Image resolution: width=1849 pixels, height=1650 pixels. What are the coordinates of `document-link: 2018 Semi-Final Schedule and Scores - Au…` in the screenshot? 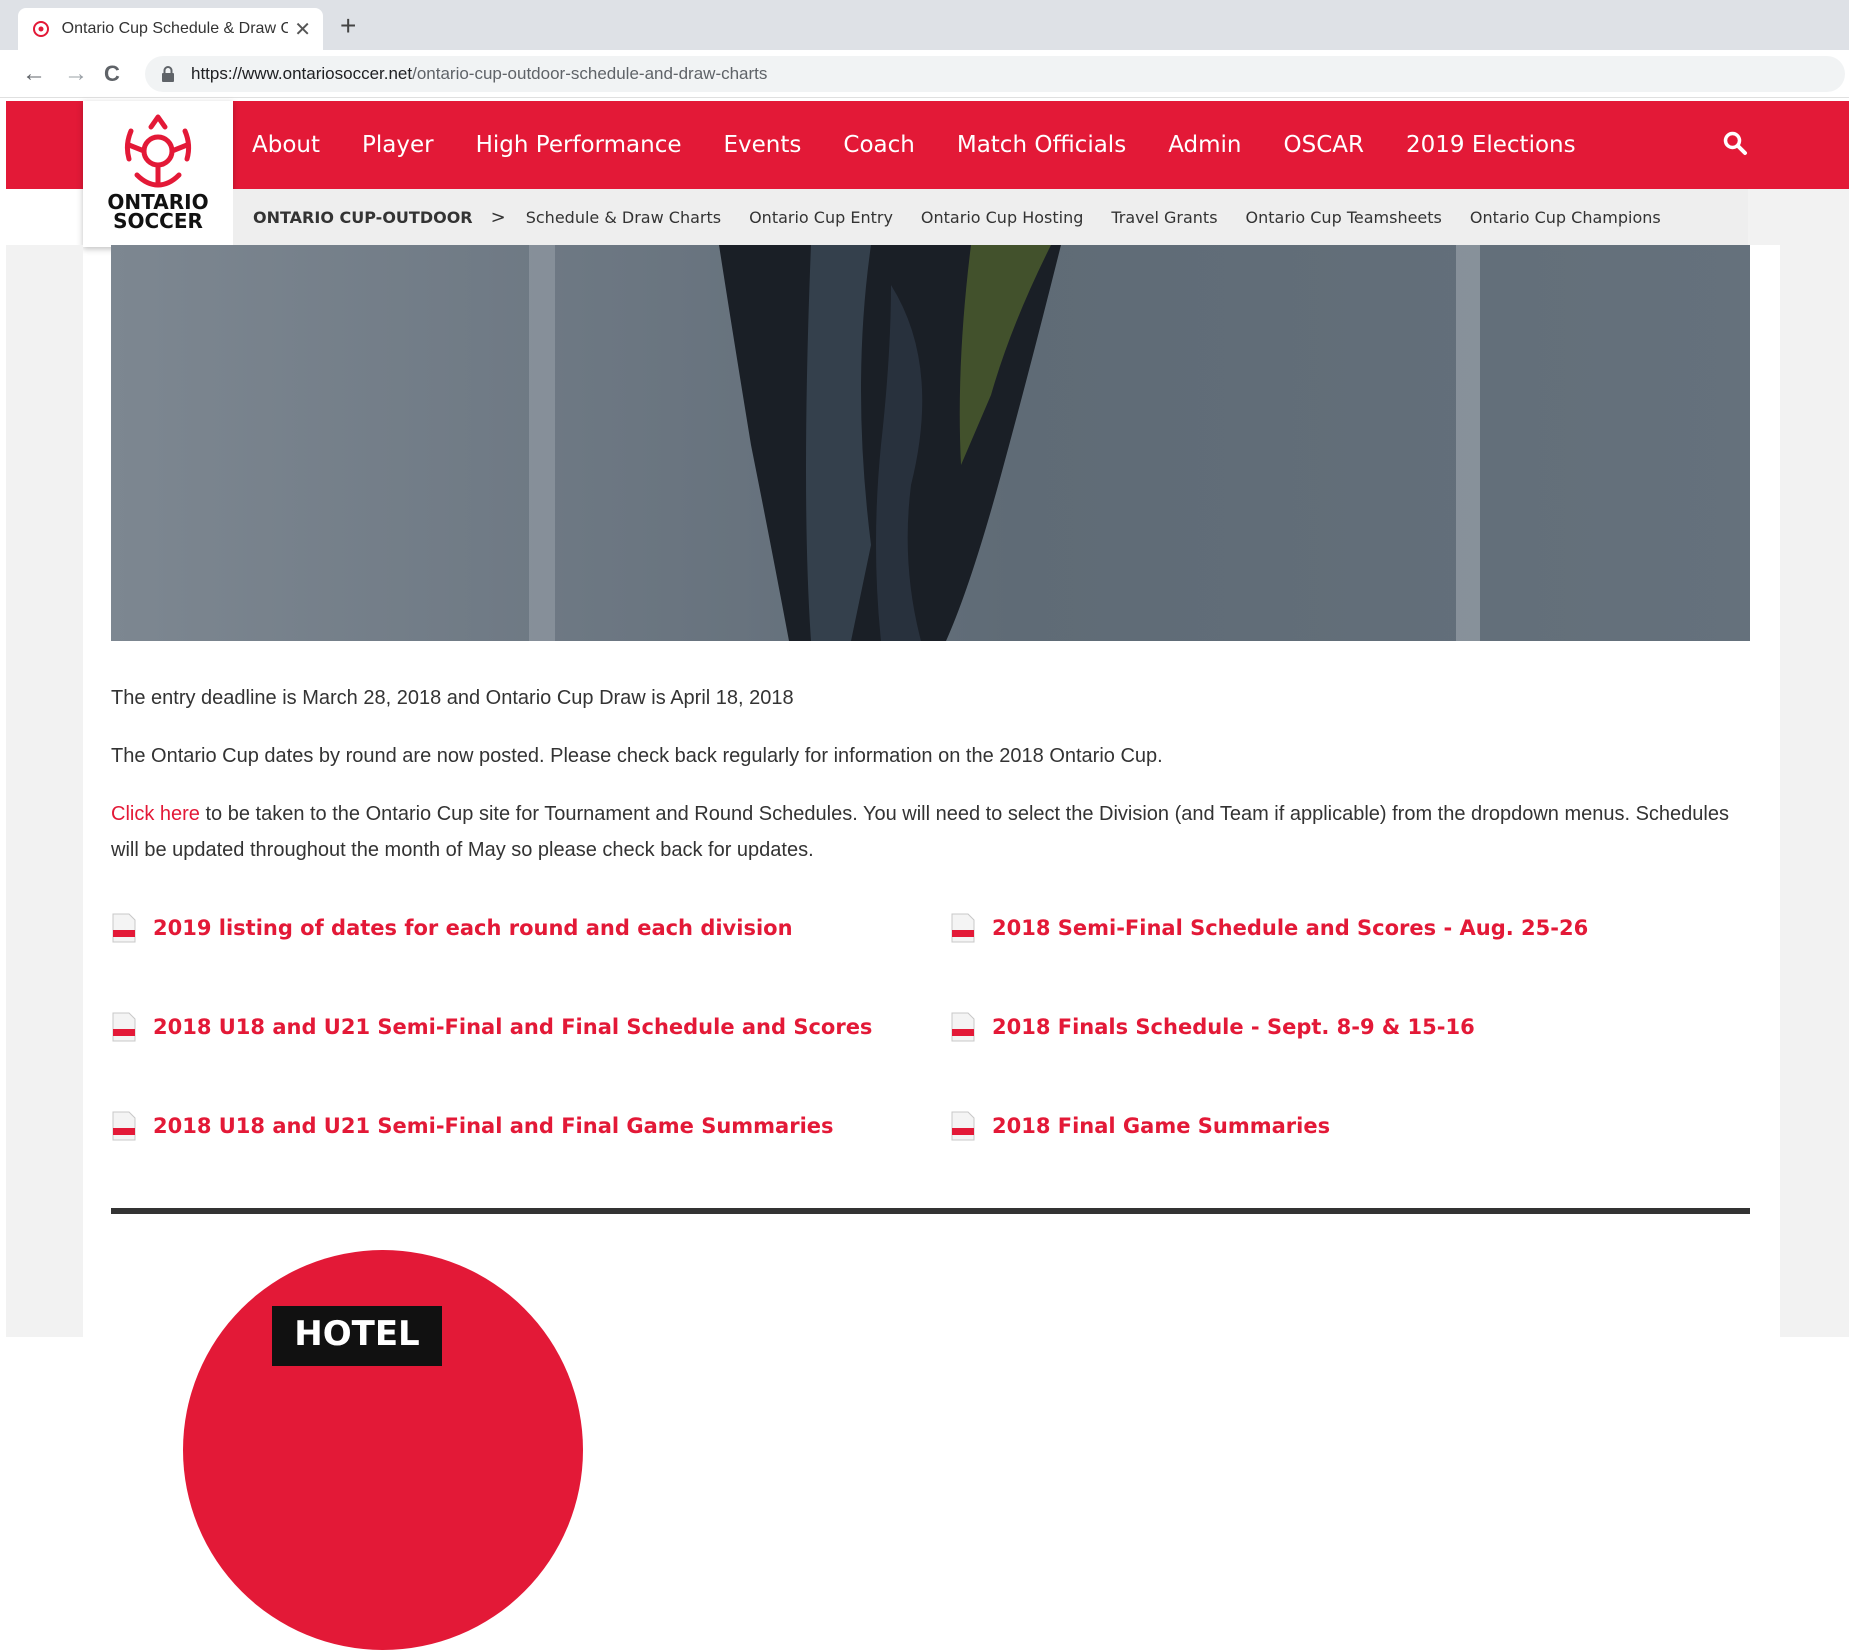 It's located at (1269, 928).